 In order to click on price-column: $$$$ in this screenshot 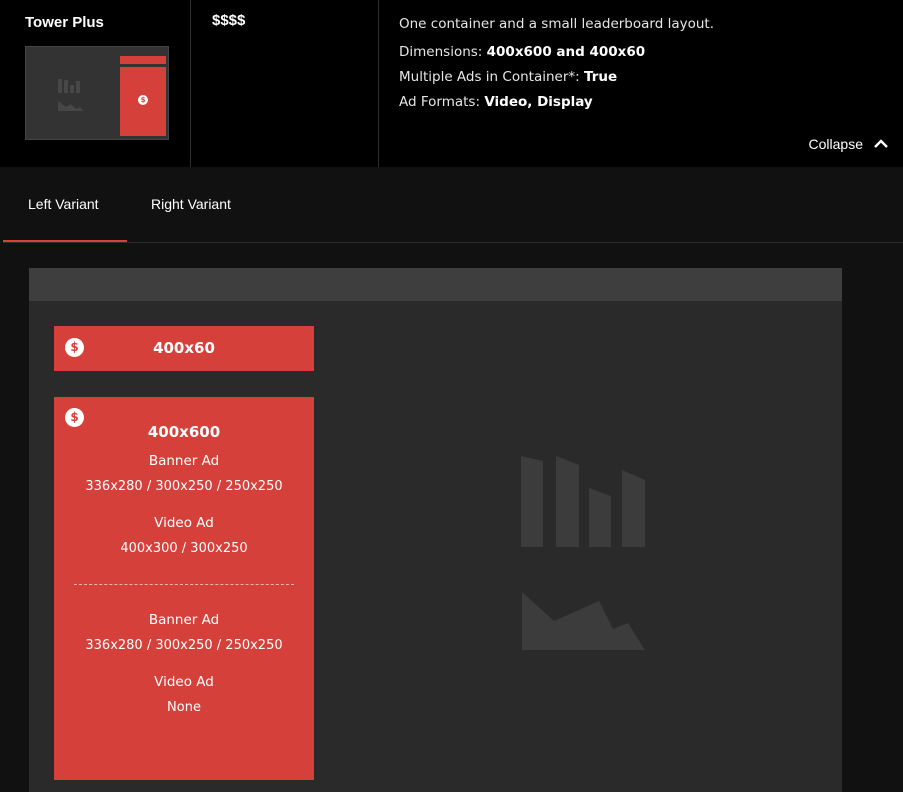, I will do `click(285, 83)`.